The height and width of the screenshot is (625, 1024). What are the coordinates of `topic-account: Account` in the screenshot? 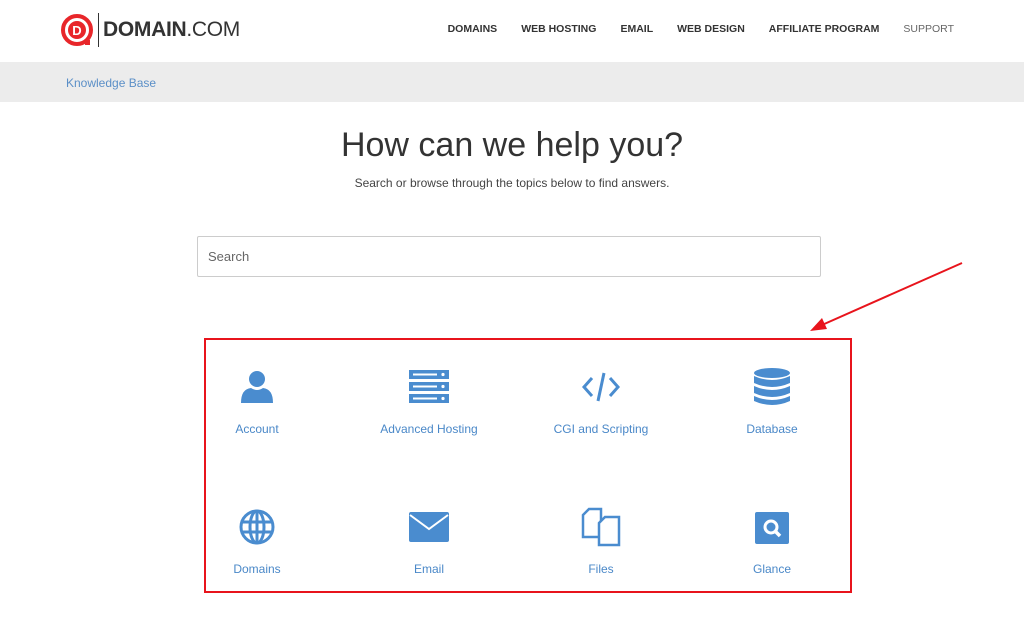 It's located at (257, 401).